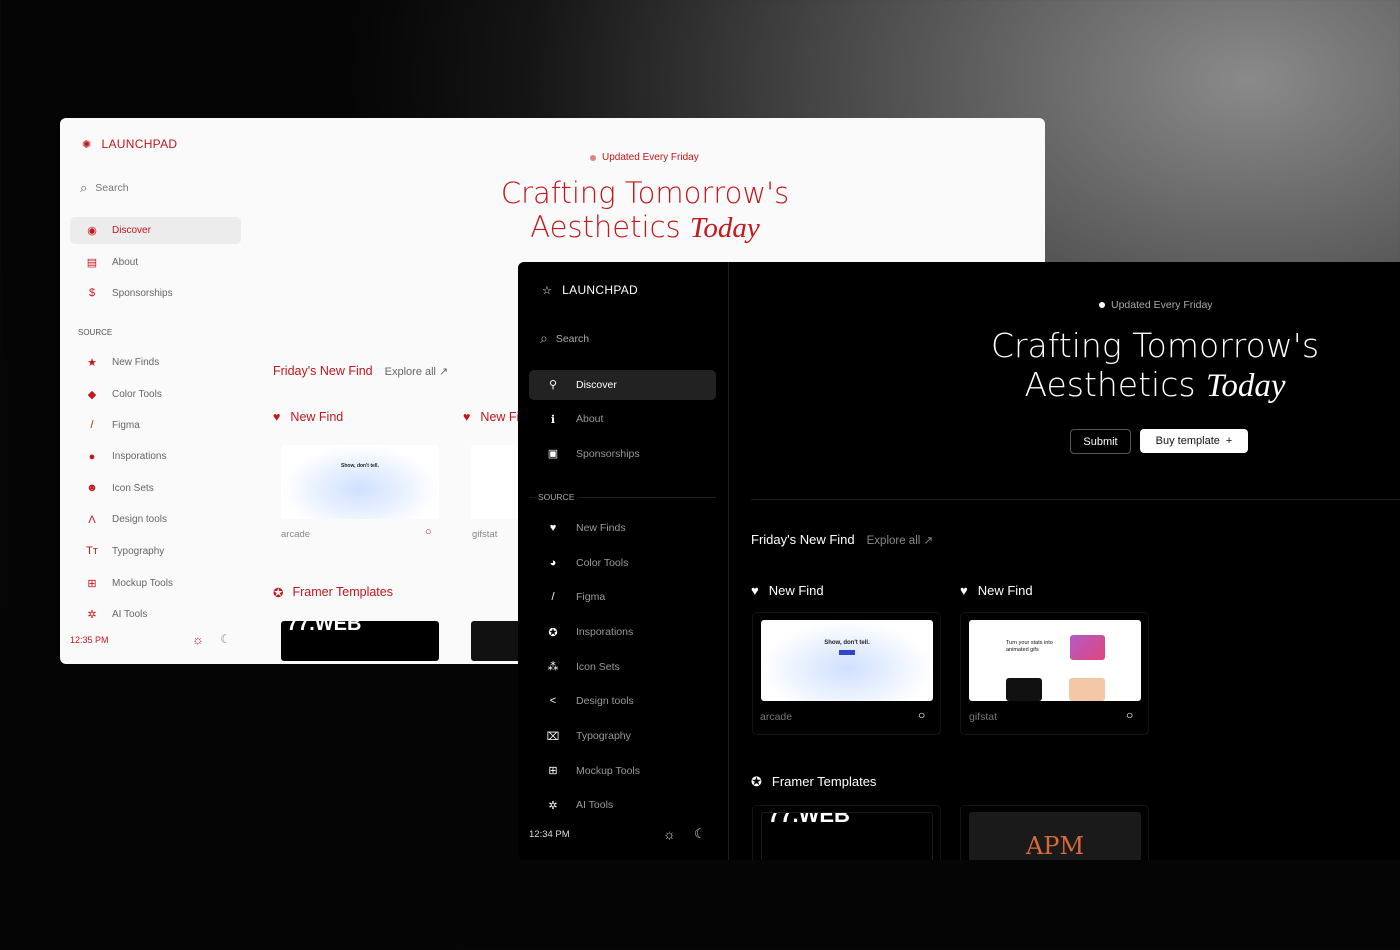  Describe the element at coordinates (92, 456) in the screenshot. I see `lightbulb-icon: ●` at that location.